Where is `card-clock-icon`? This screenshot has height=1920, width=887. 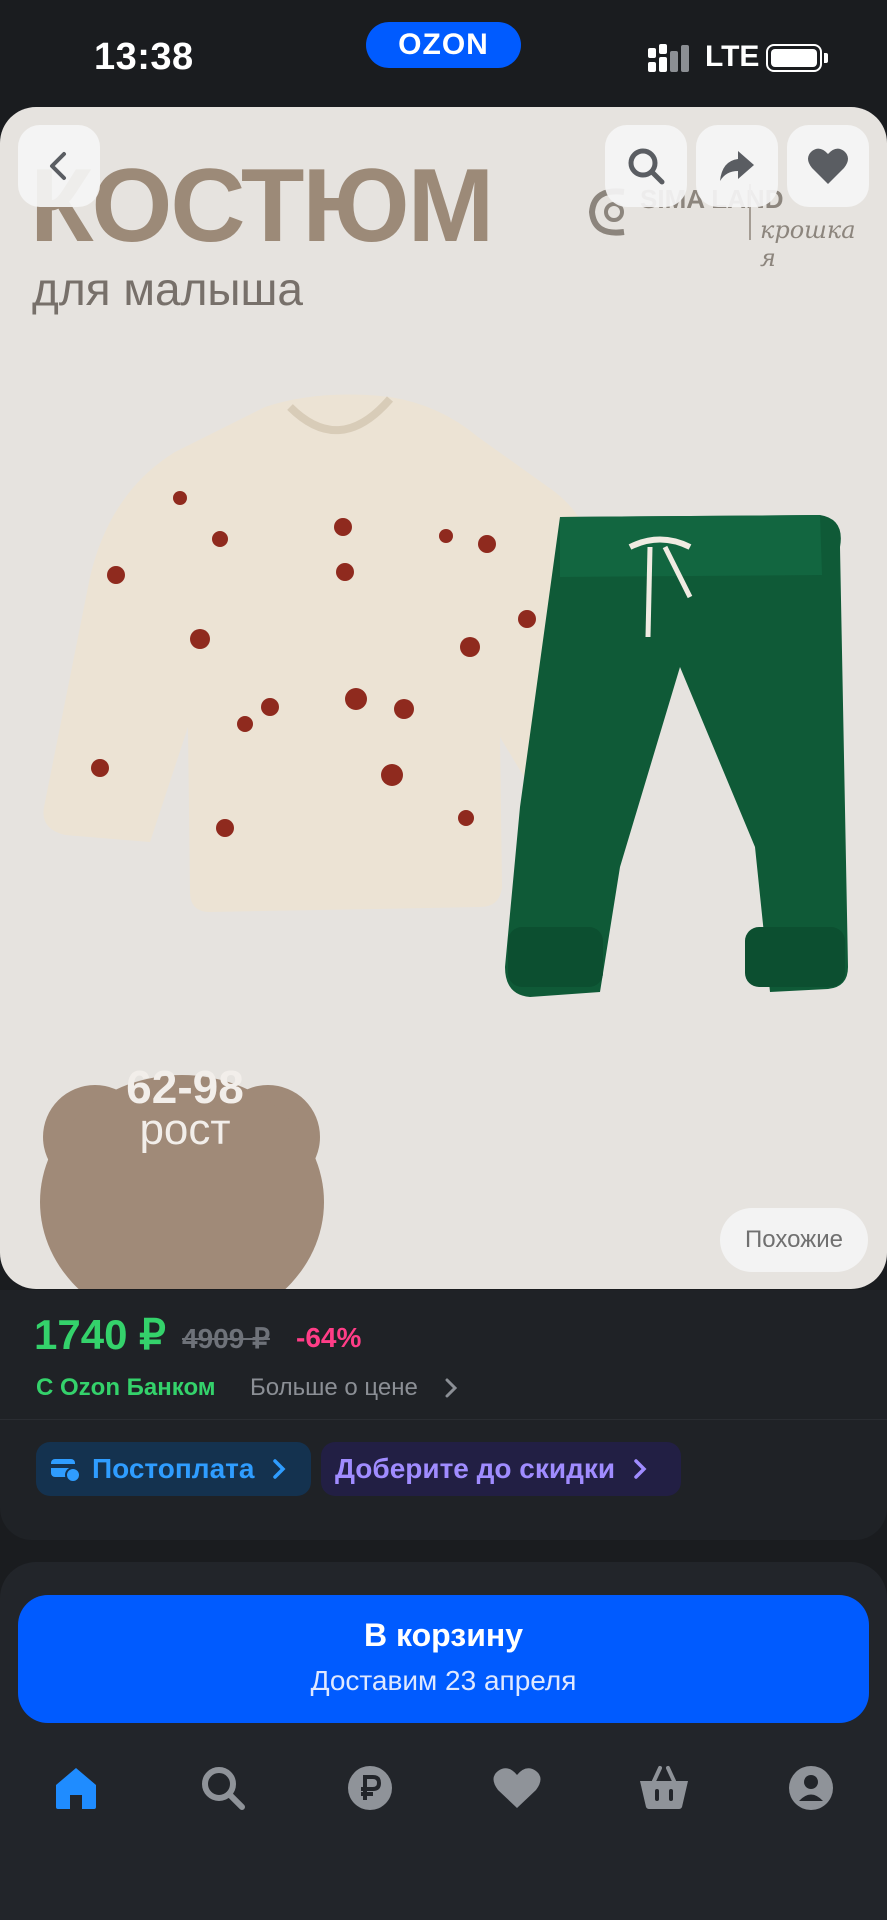
card-clock-icon is located at coordinates (65, 1470).